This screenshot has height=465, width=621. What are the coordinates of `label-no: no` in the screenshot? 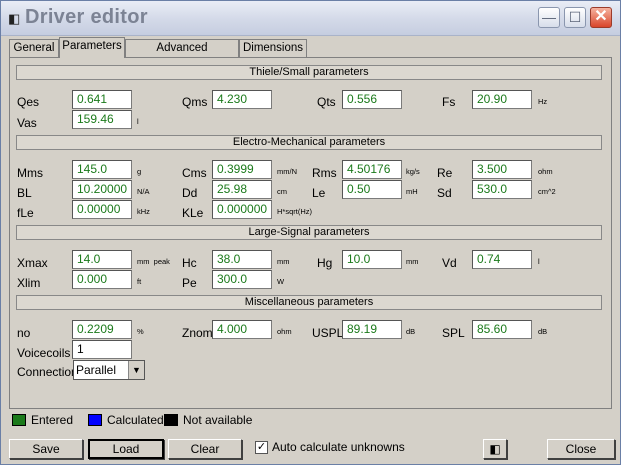 It's located at (24, 333).